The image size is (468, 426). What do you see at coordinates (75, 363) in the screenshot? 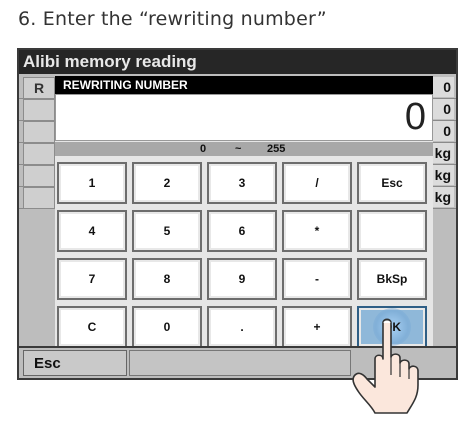
I see `esc-button: Esc` at bounding box center [75, 363].